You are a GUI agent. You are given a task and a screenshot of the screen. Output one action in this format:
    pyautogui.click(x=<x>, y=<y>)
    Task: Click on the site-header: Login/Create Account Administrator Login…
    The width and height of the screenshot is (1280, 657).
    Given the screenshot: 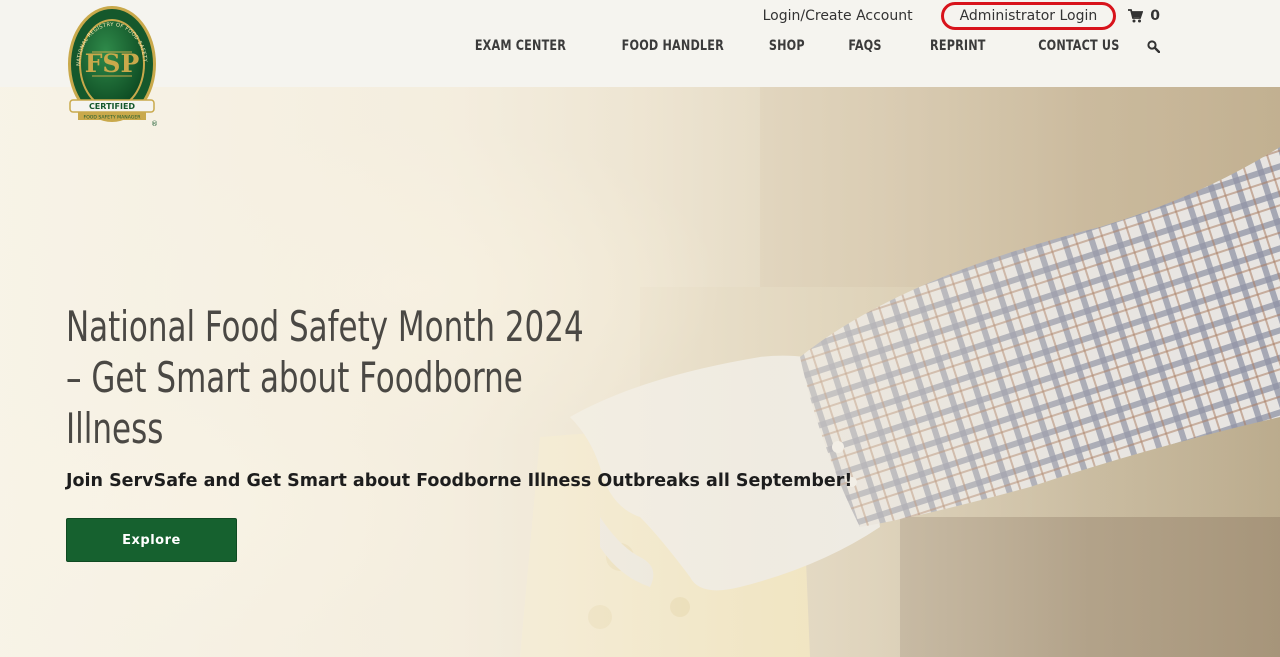 What is the action you would take?
    pyautogui.click(x=640, y=43)
    